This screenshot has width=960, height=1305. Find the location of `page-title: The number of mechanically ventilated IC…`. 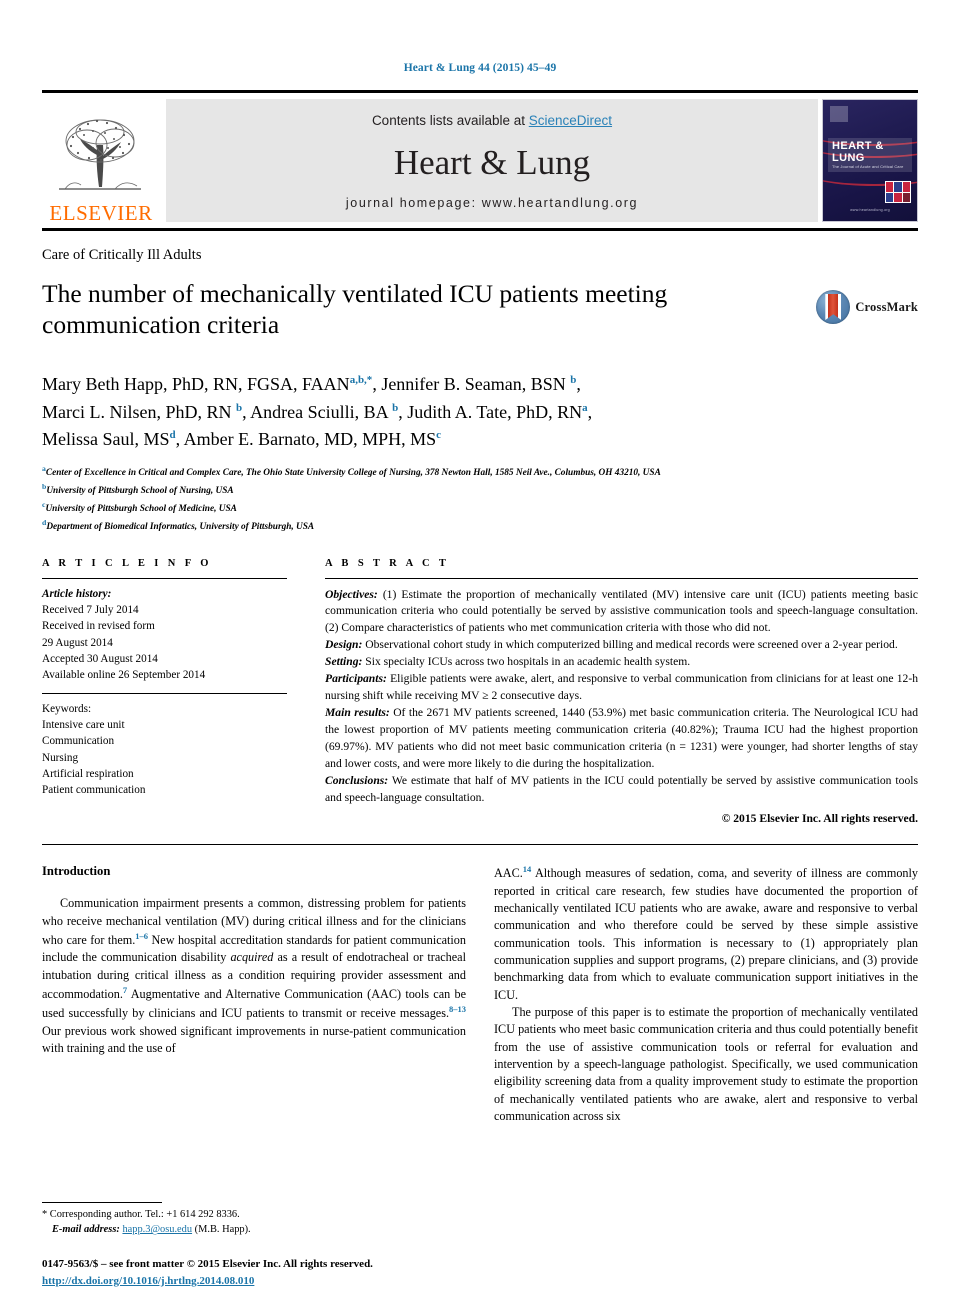

page-title: The number of mechanically ventilated IC… is located at coordinates (355, 309).